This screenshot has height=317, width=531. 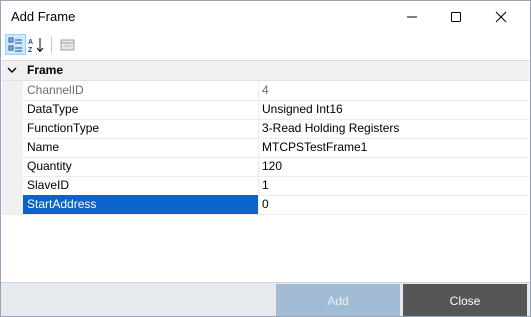 What do you see at coordinates (43, 147) in the screenshot?
I see `property-name: Name` at bounding box center [43, 147].